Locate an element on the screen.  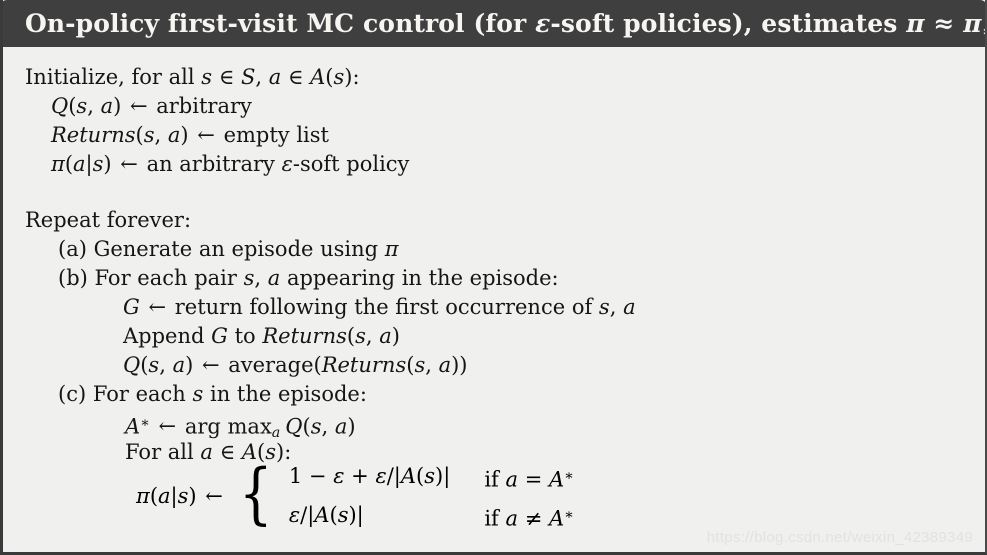
watermark: https://blog.csdn.net/weixin_42389349 is located at coordinates (839, 537).